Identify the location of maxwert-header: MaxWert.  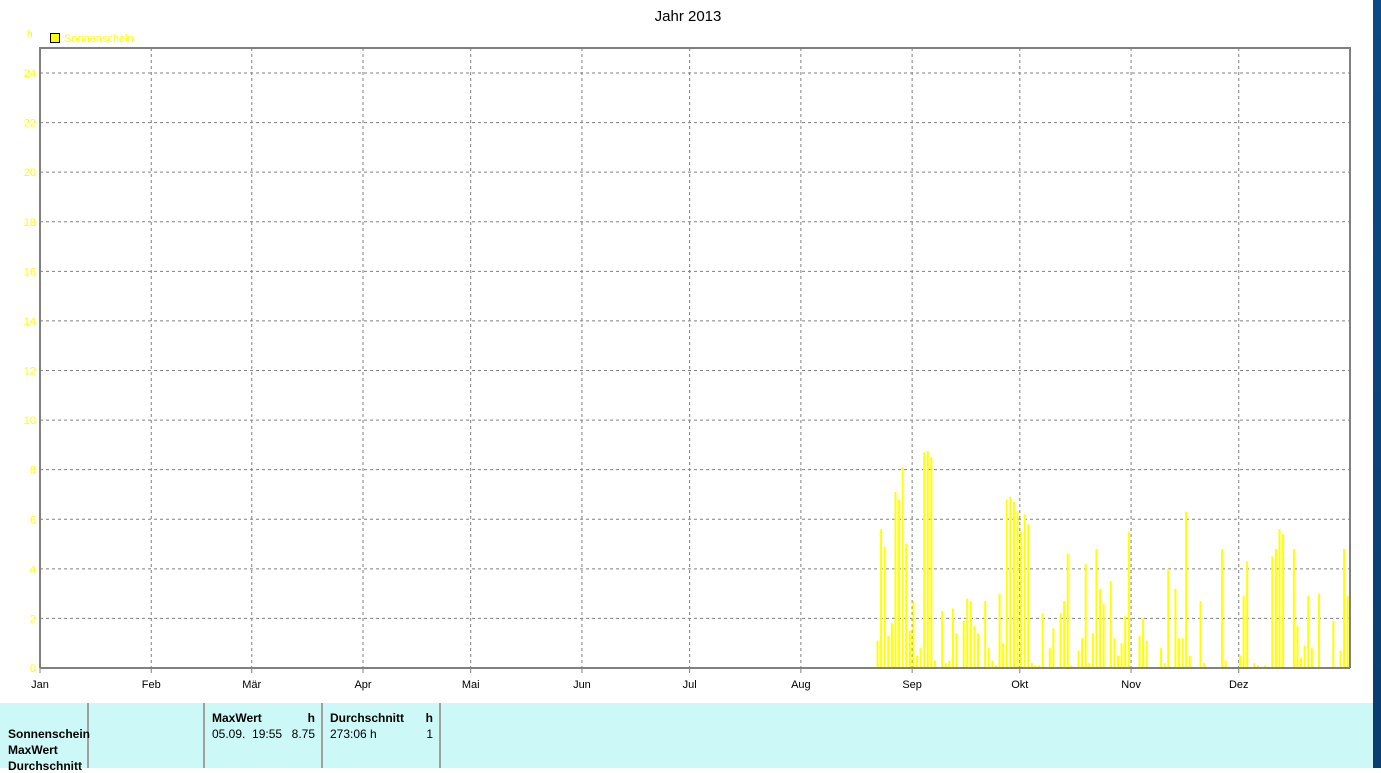
(237, 718).